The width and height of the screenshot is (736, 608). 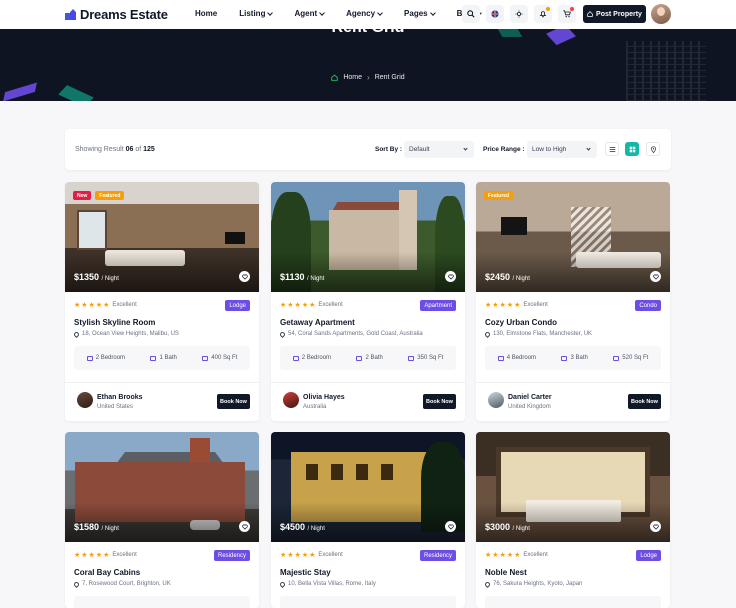 What do you see at coordinates (162, 237) in the screenshot?
I see `listing-photo: New Featured $1350 / Night` at bounding box center [162, 237].